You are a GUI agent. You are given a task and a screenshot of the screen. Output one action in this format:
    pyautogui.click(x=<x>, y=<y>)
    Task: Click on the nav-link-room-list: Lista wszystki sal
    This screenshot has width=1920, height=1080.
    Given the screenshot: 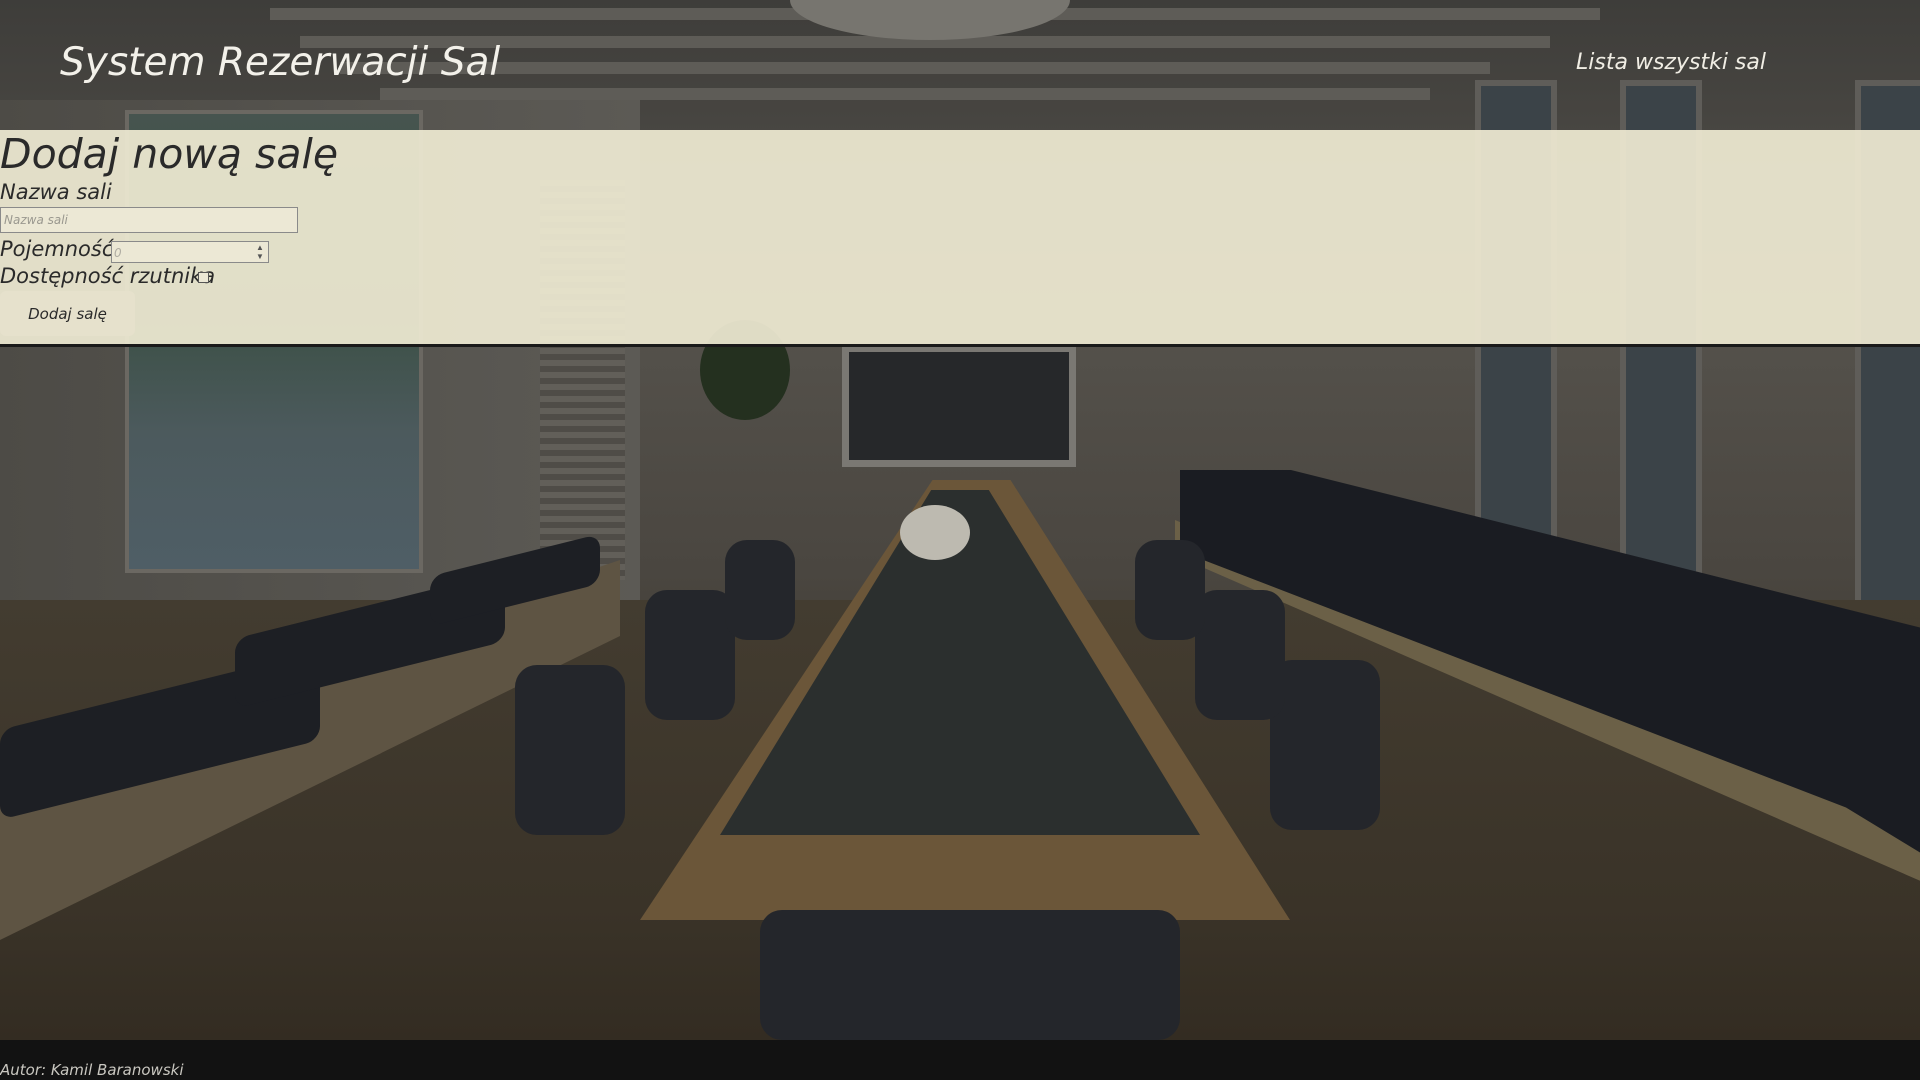 What is the action you would take?
    pyautogui.click(x=1671, y=62)
    